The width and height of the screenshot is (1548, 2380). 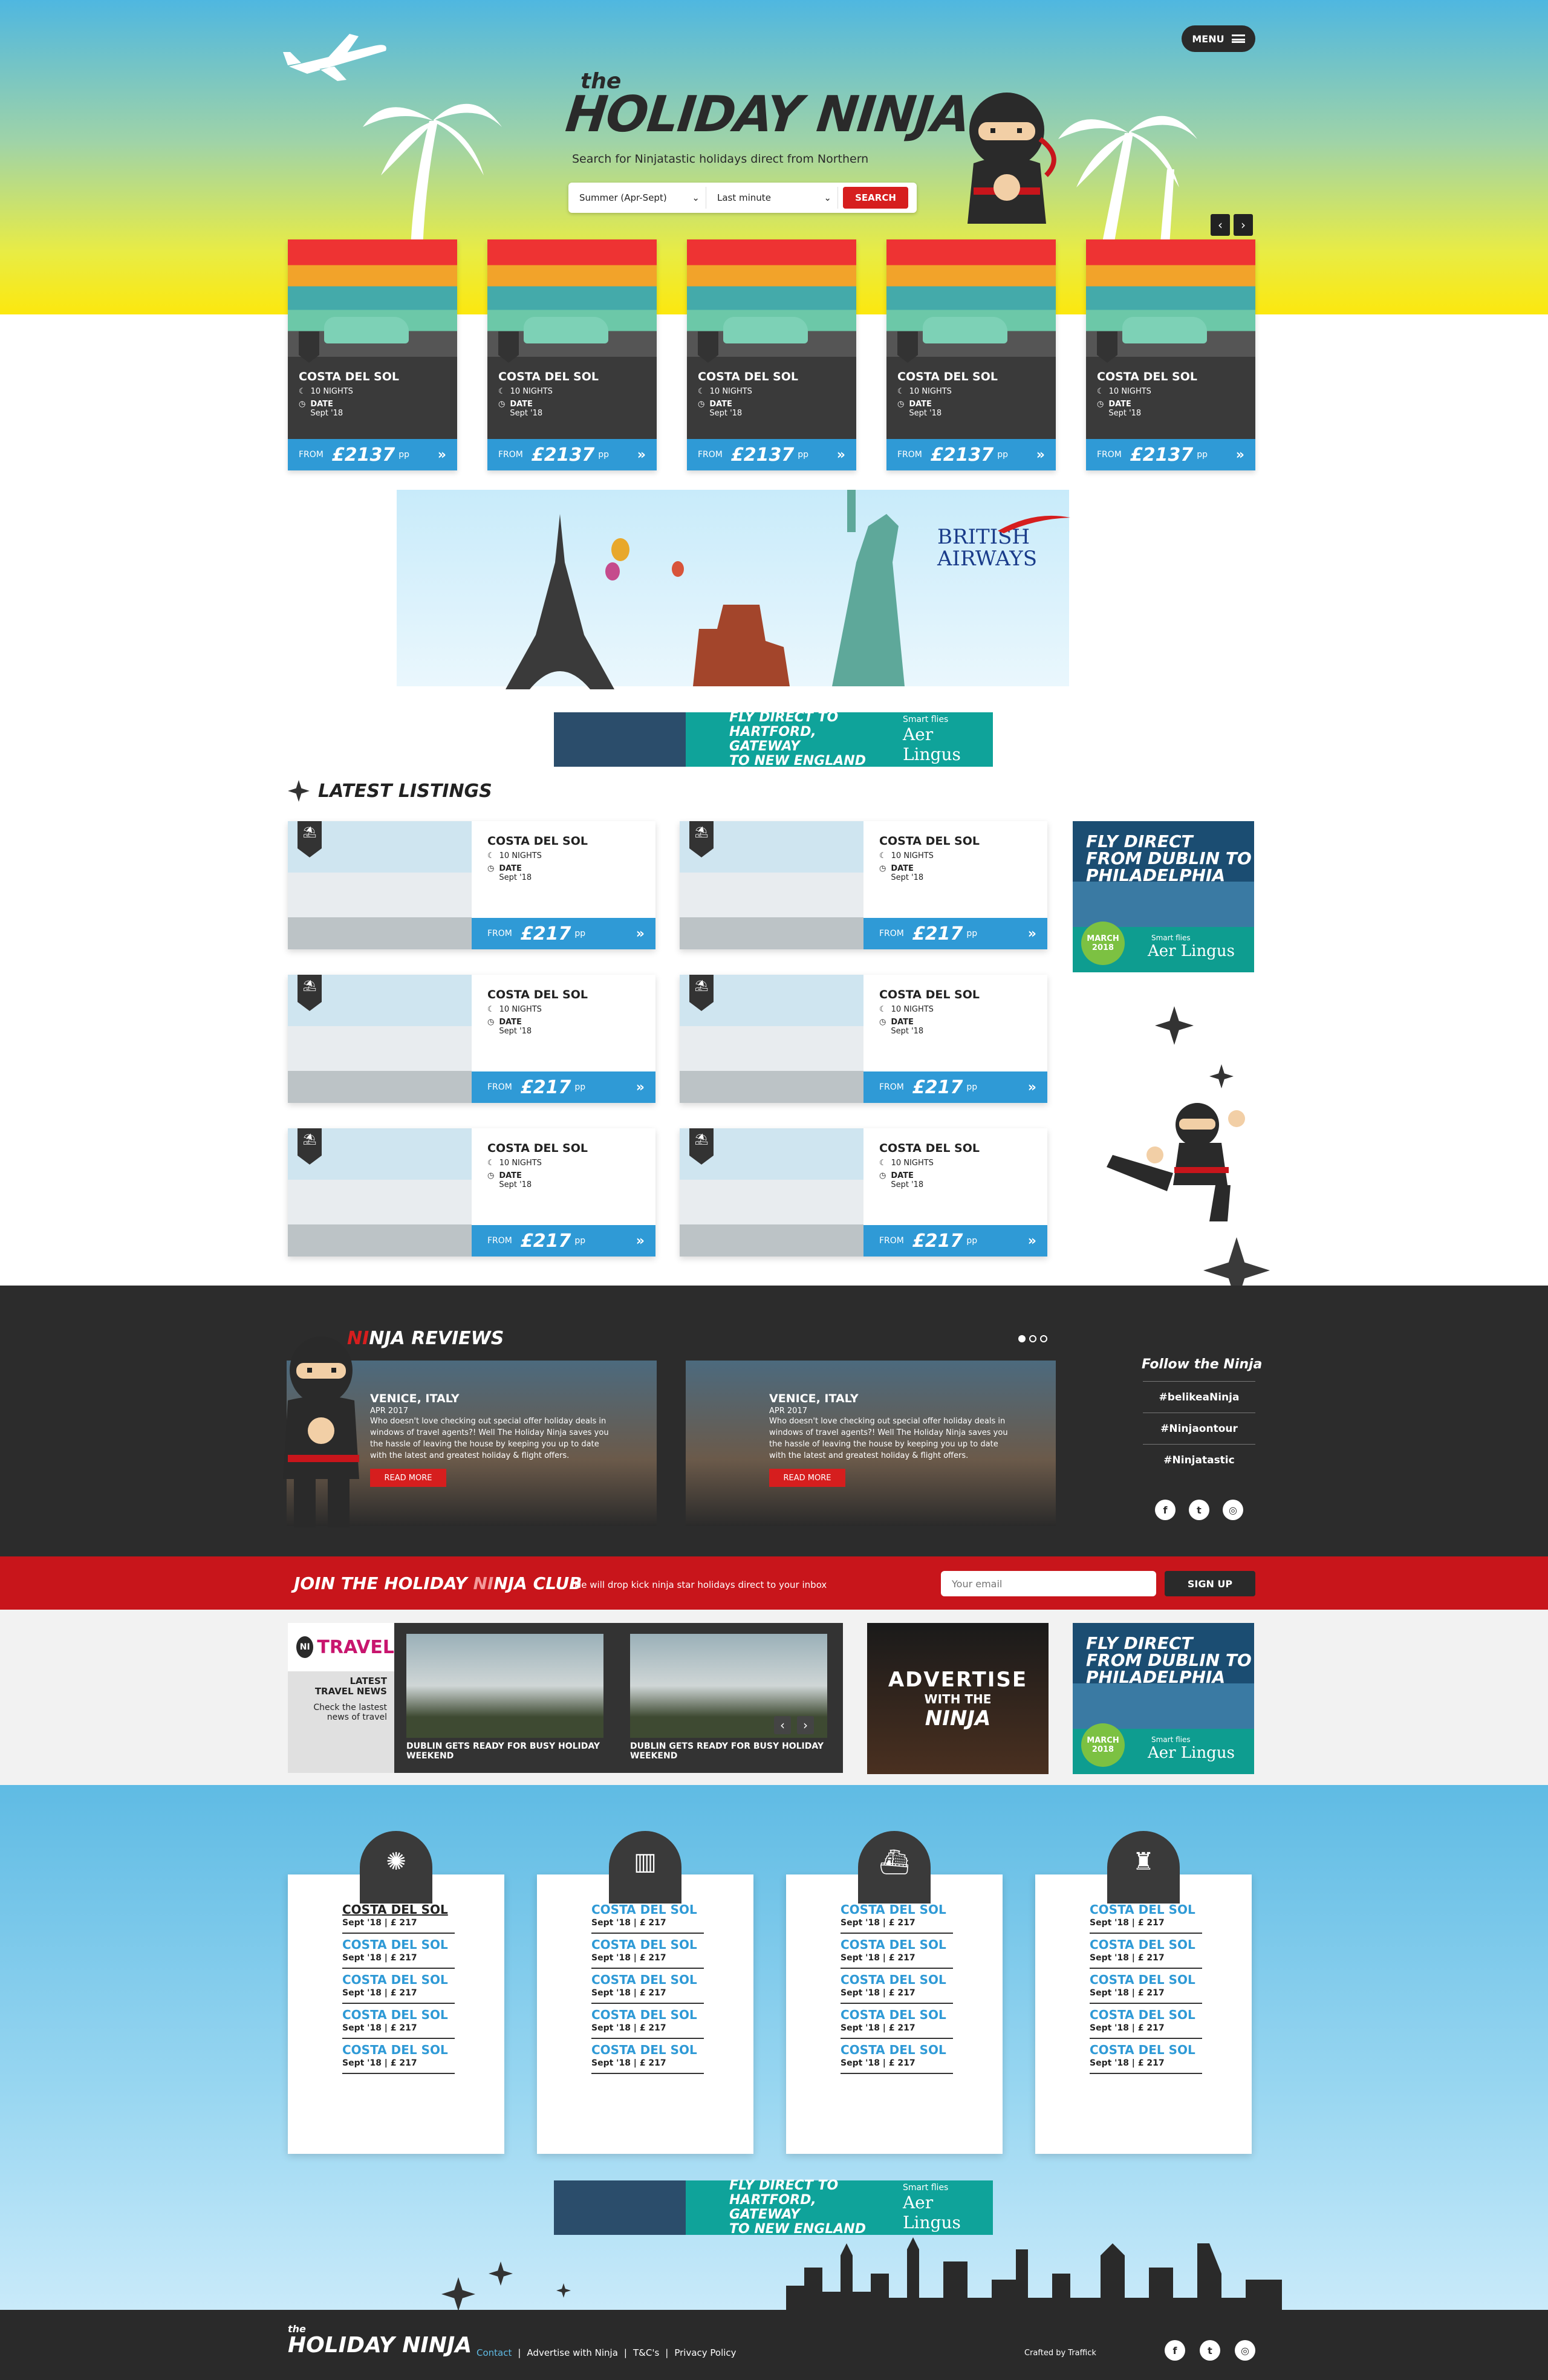 What do you see at coordinates (396, 1867) in the screenshot?
I see `destination-category-icon: ✺` at bounding box center [396, 1867].